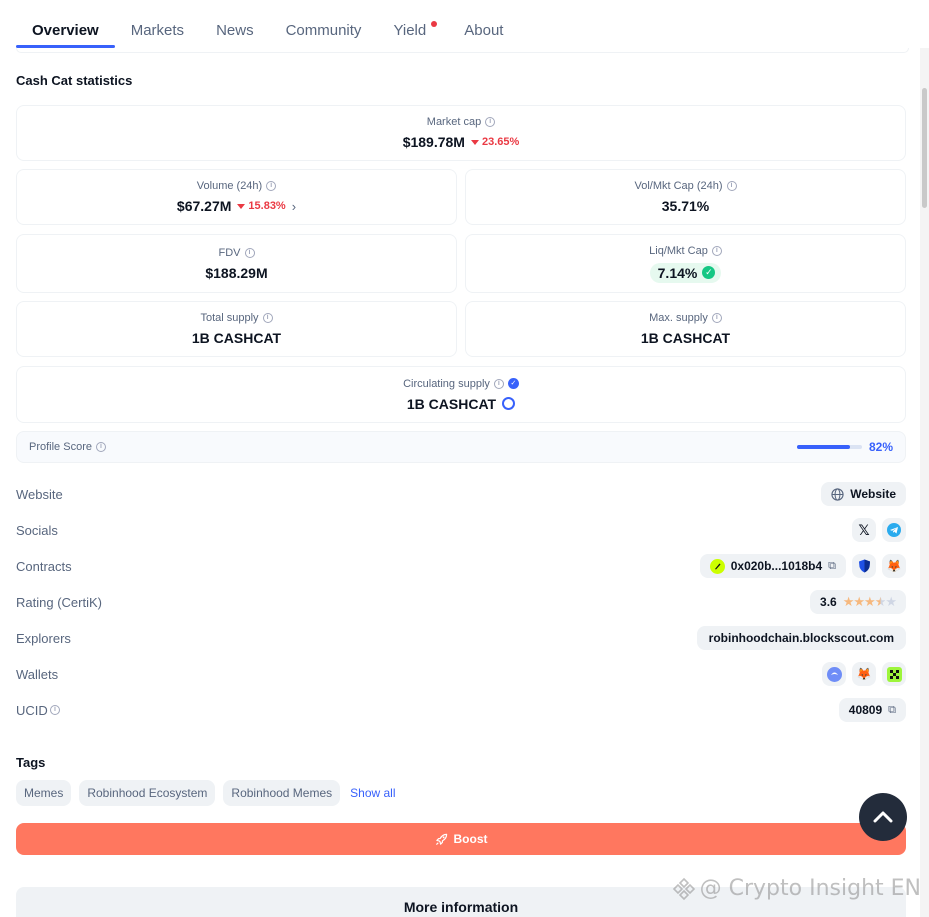 The width and height of the screenshot is (929, 917). I want to click on rating-stars: ★★★★★, so click(869, 602).